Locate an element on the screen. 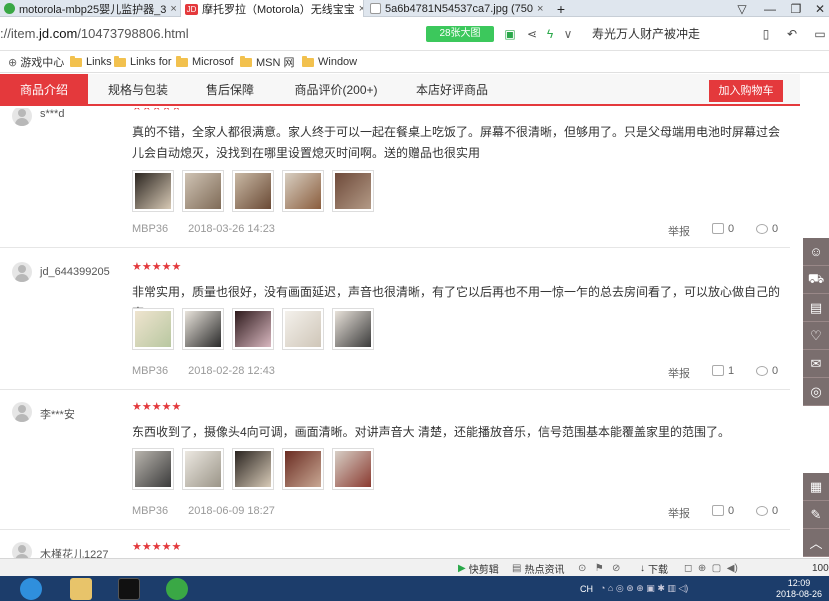  browser-360-icon is located at coordinates (177, 589).